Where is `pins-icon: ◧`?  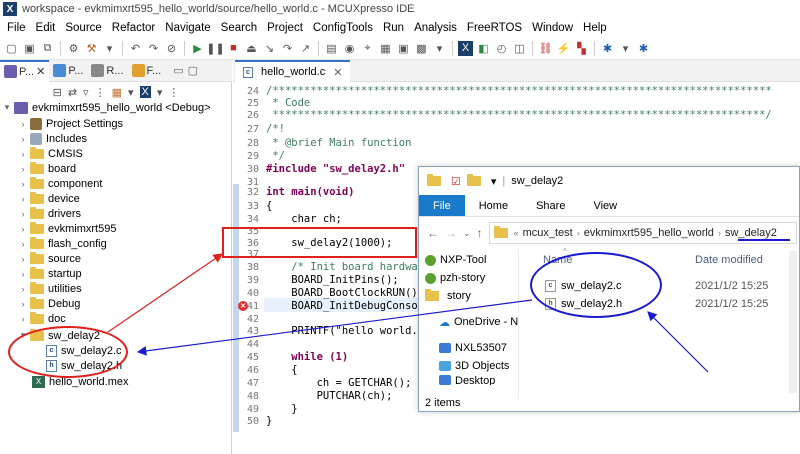
pins-icon: ◧ is located at coordinates (483, 48).